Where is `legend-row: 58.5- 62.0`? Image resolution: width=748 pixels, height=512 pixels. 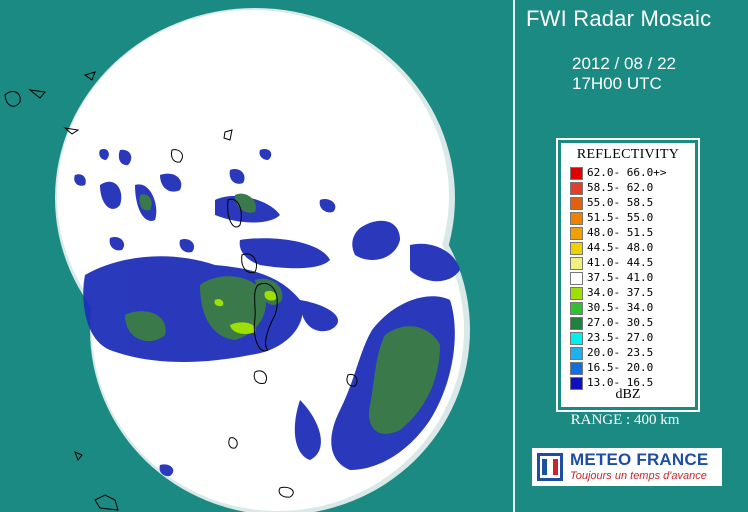 legend-row: 58.5- 62.0 is located at coordinates (630, 187).